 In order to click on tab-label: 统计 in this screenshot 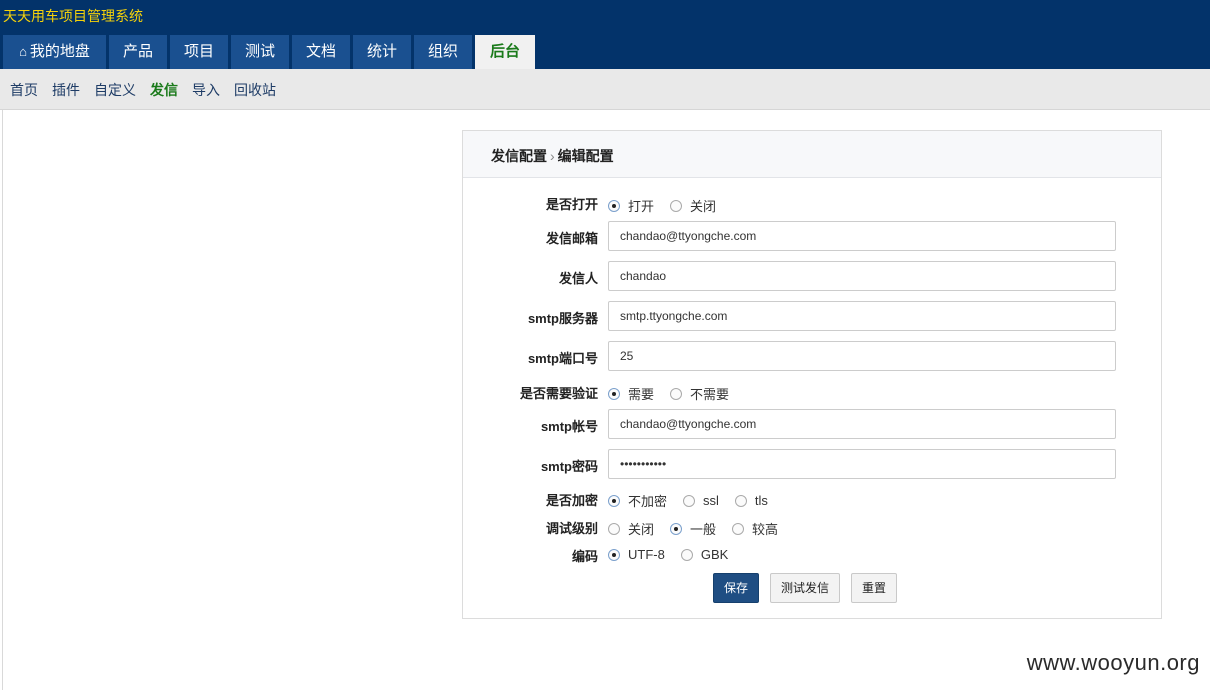, I will do `click(381, 51)`.